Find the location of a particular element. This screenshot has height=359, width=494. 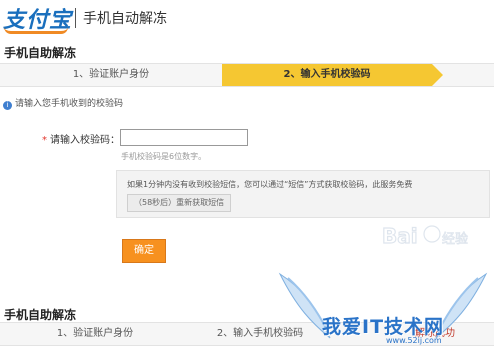

svg-text: Bai is located at coordinates (400, 236).